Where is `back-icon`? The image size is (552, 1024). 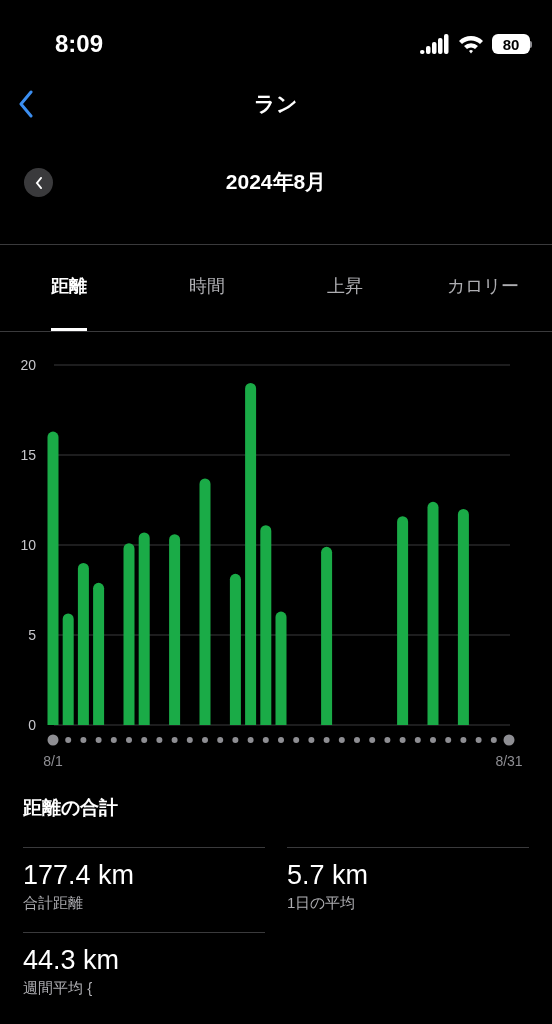
back-icon is located at coordinates (26, 104).